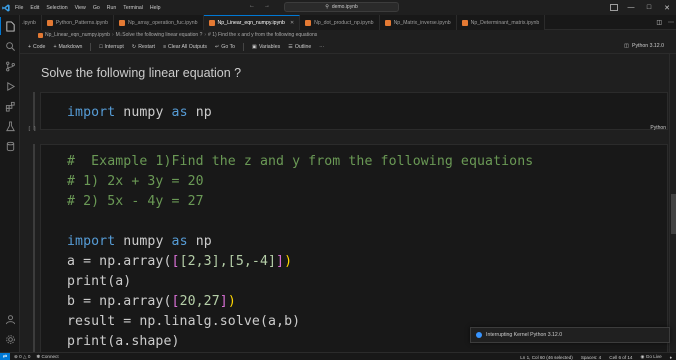  I want to click on menu-file: File, so click(19, 8).